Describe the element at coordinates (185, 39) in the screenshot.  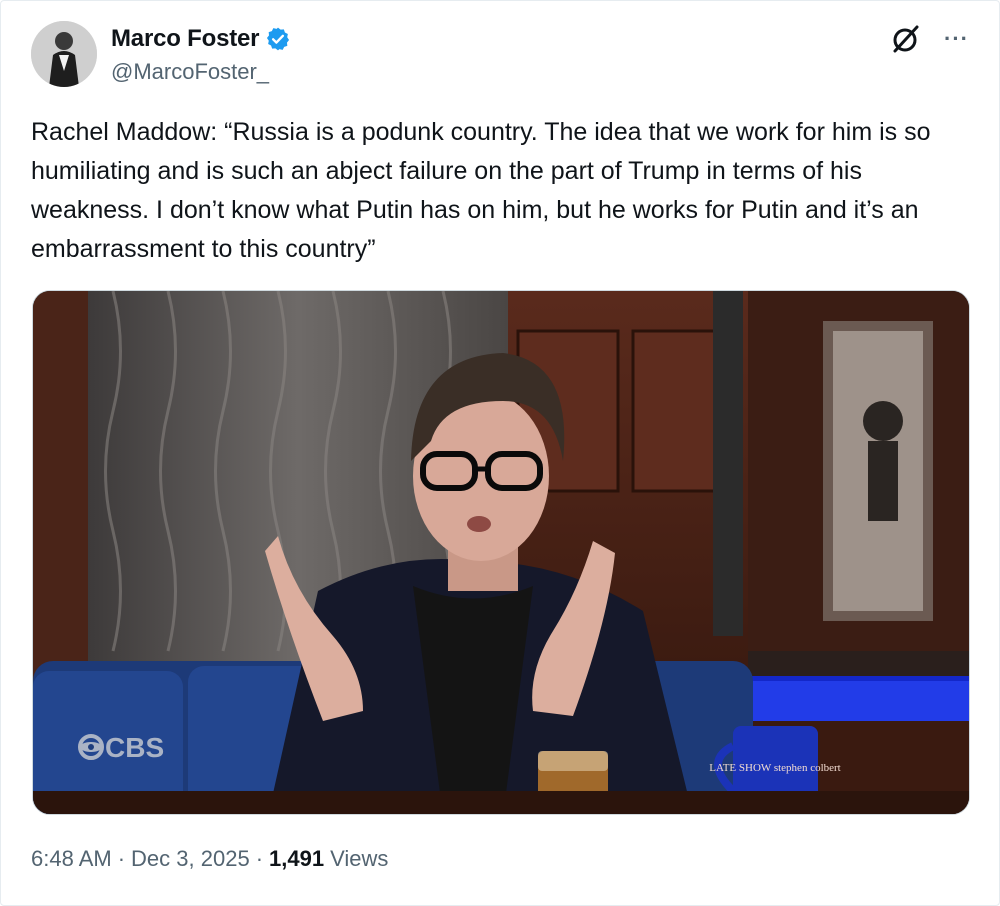
I see `display-name: Marco Foster` at that location.